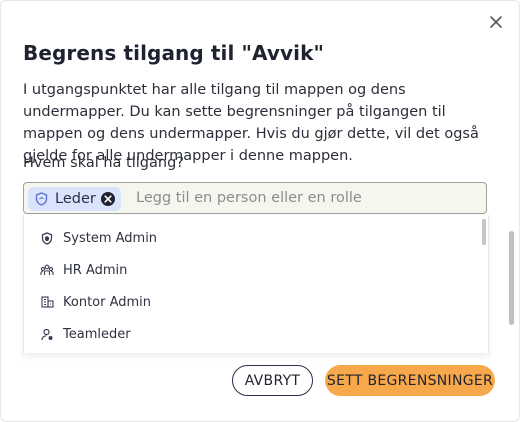 The image size is (520, 422). I want to click on cancel-button: AVBRYT, so click(272, 380).